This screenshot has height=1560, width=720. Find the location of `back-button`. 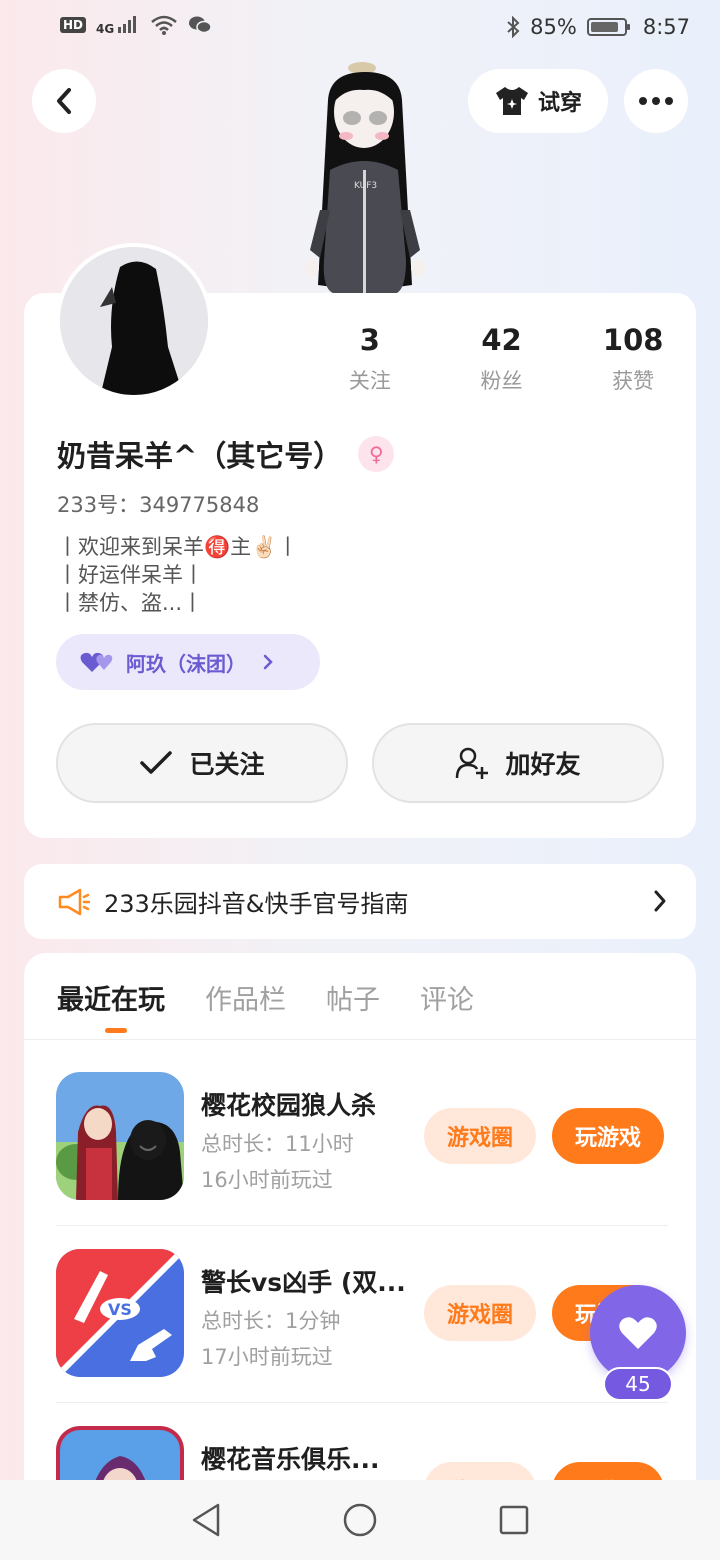

back-button is located at coordinates (64, 101).